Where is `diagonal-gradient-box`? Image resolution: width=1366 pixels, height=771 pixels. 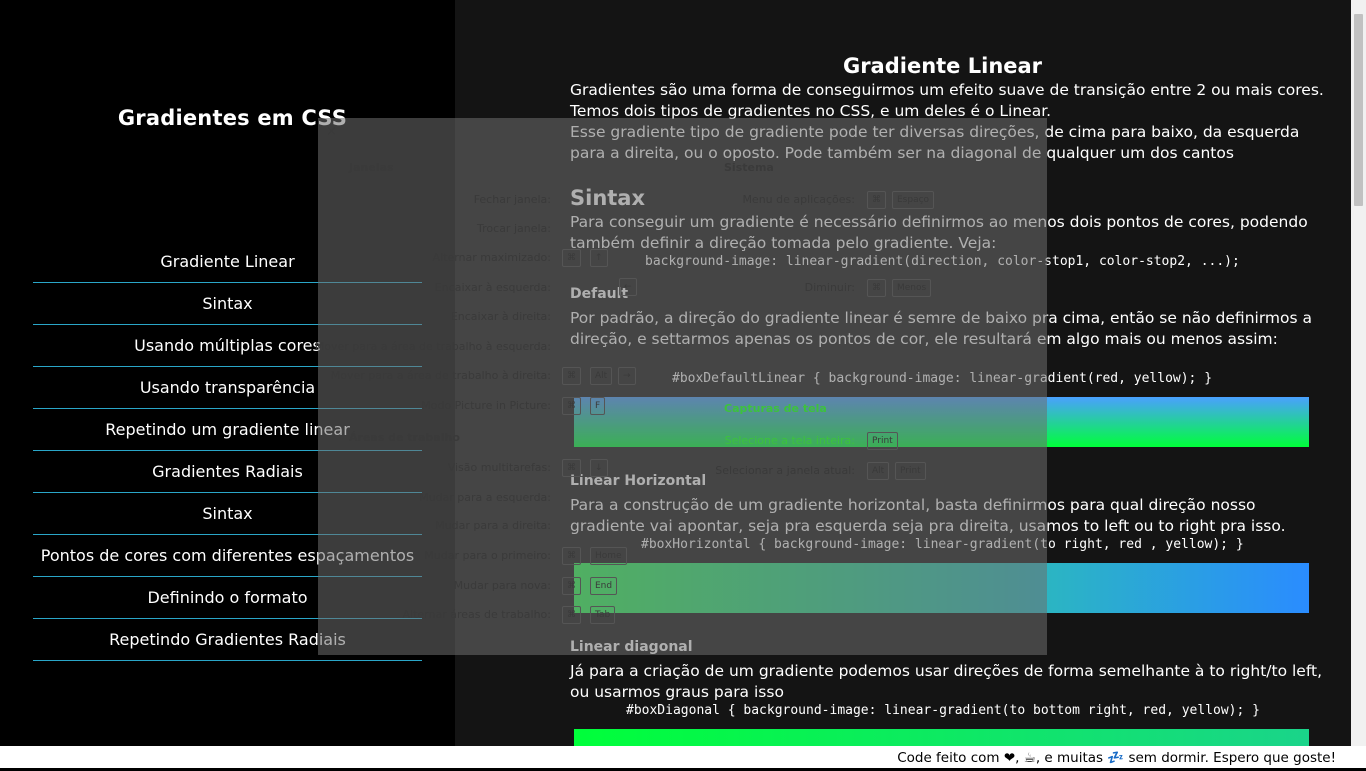
diagonal-gradient-box is located at coordinates (941, 737).